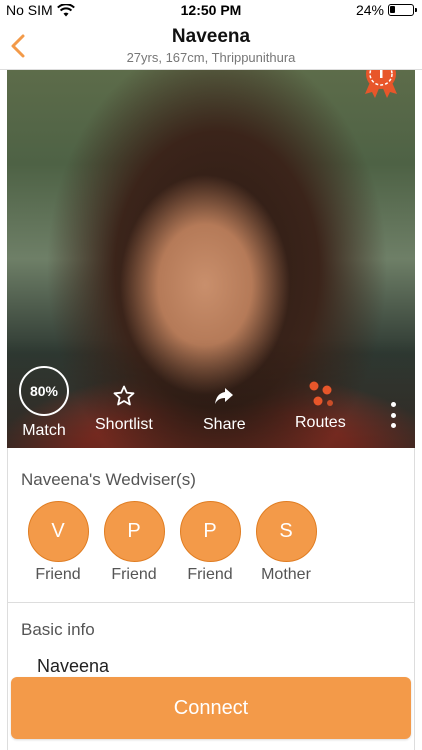 The height and width of the screenshot is (750, 422). I want to click on page-title: Naveena, so click(211, 36).